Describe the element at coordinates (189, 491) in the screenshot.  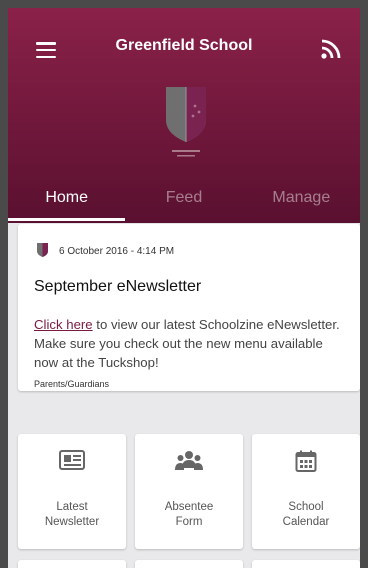
I see `absentee-form-tile: Absentee Form` at that location.